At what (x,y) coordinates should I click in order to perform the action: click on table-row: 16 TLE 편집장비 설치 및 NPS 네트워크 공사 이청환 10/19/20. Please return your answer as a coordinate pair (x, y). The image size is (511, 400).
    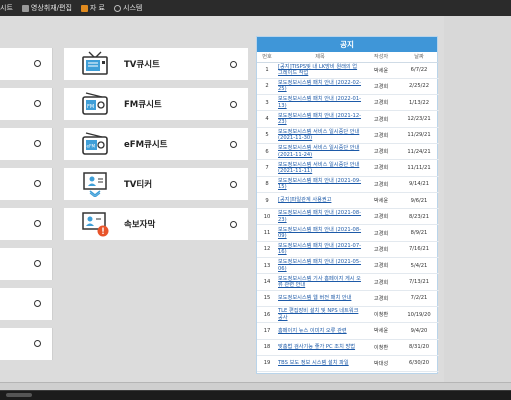
    Looking at the image, I should click on (348, 315).